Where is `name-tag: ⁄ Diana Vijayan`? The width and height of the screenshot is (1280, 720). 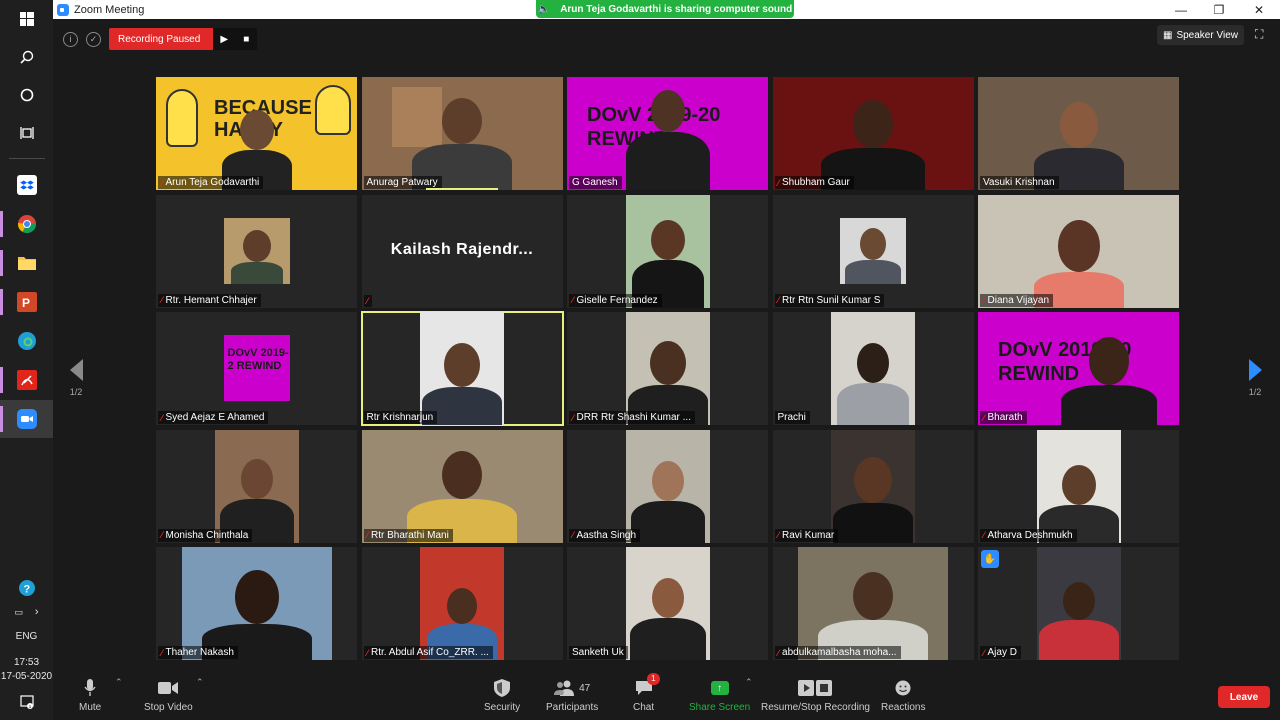 name-tag: ⁄ Diana Vijayan is located at coordinates (1017, 300).